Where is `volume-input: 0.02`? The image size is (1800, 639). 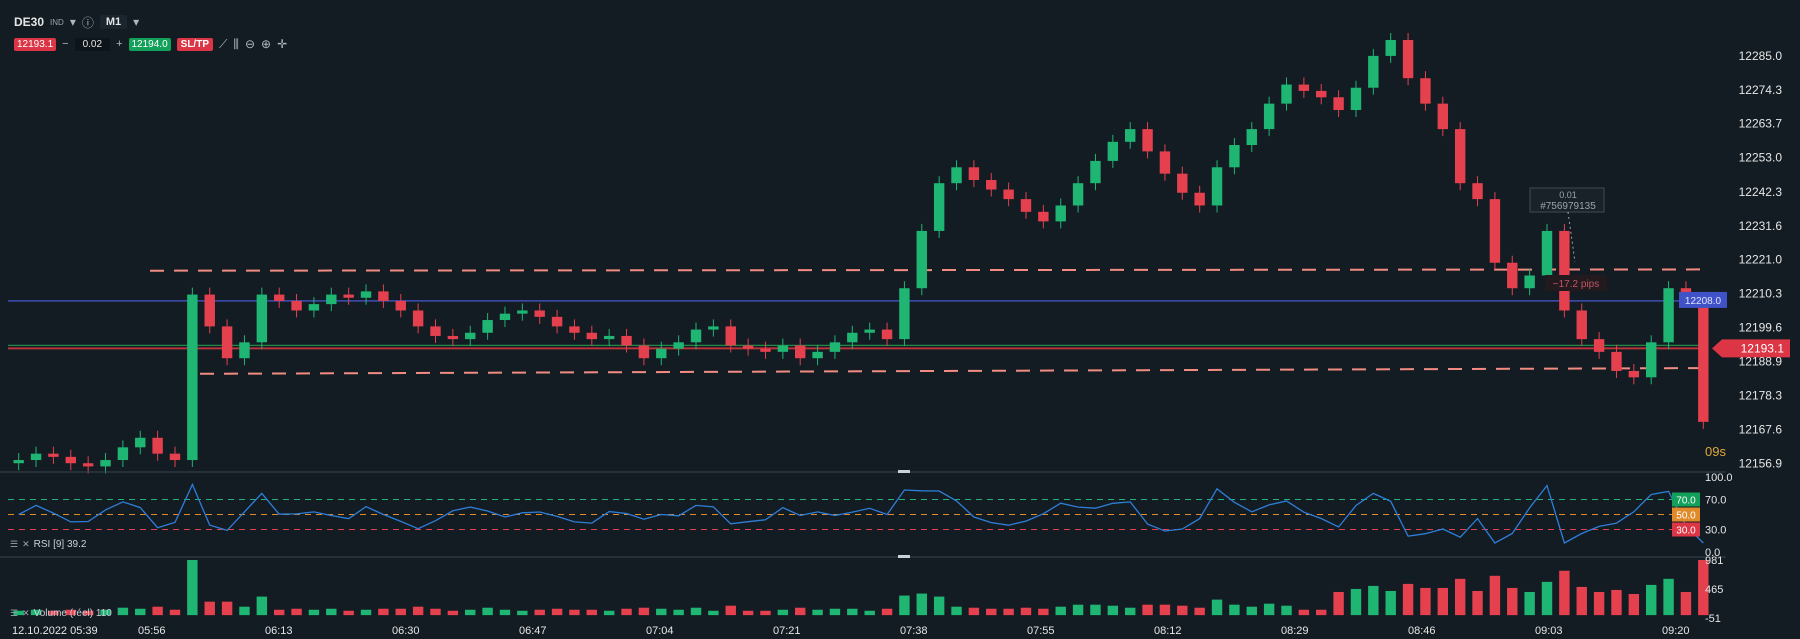 volume-input: 0.02 is located at coordinates (92, 44).